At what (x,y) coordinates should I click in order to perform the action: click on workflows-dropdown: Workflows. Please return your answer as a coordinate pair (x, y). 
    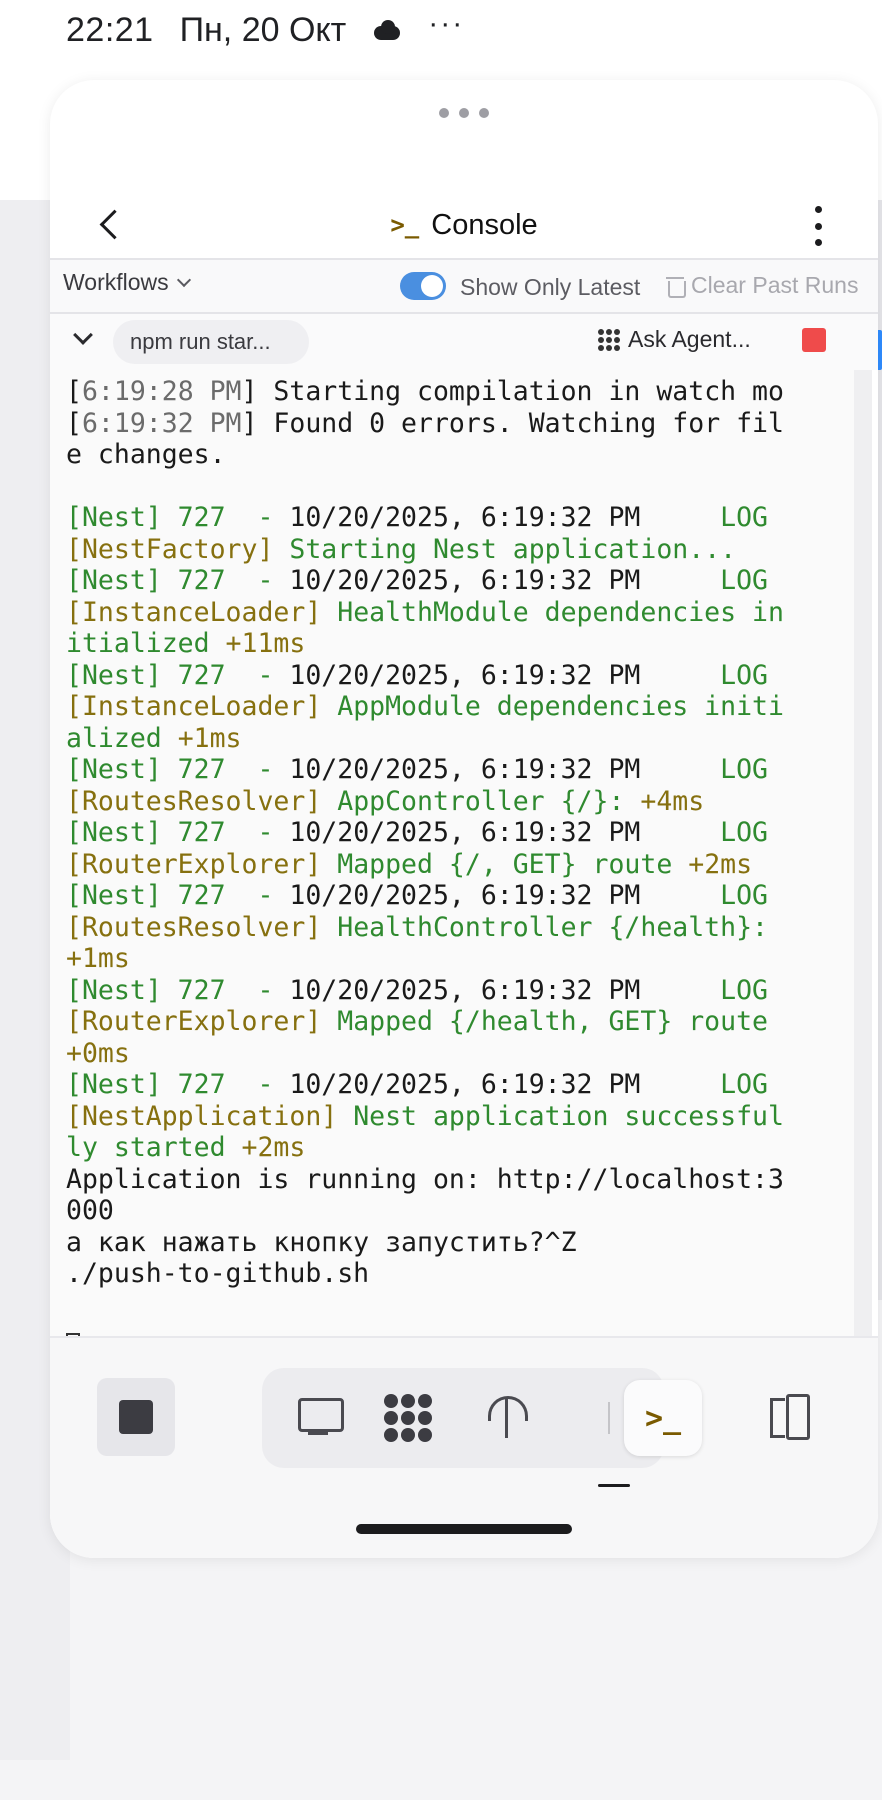
    Looking at the image, I should click on (127, 282).